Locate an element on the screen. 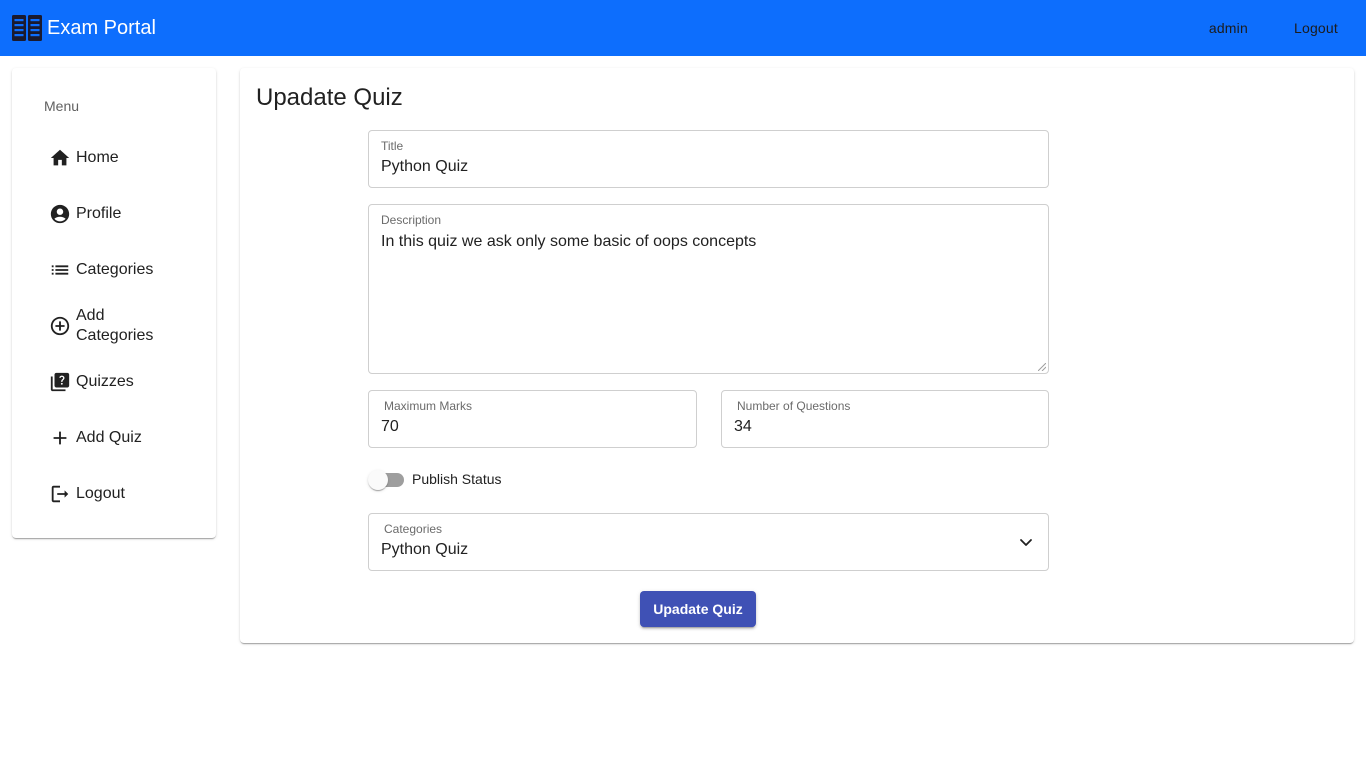 This screenshot has width=1366, height=768. sidebar-item-quizzes: Quizzes is located at coordinates (114, 382).